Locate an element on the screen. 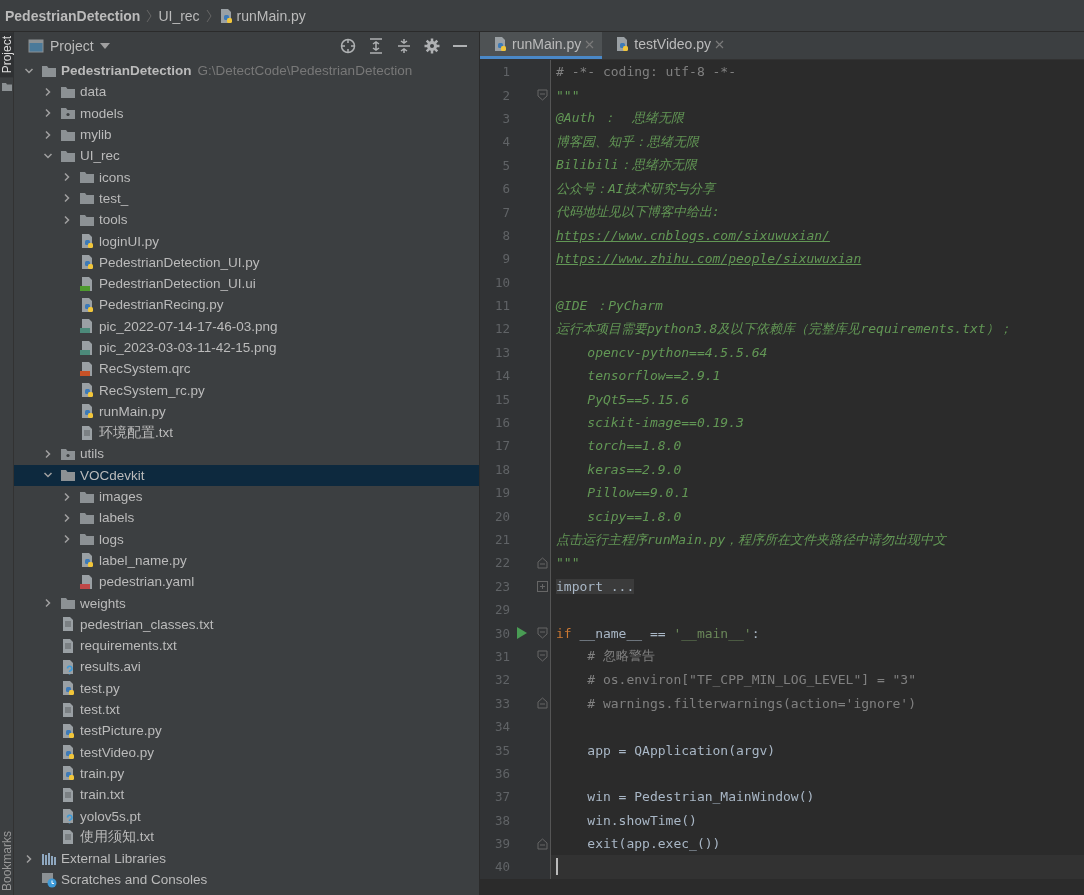 This screenshot has height=895, width=1084. code-link: https://www.zhihu.com/people/sixuwuxian is located at coordinates (709, 259).